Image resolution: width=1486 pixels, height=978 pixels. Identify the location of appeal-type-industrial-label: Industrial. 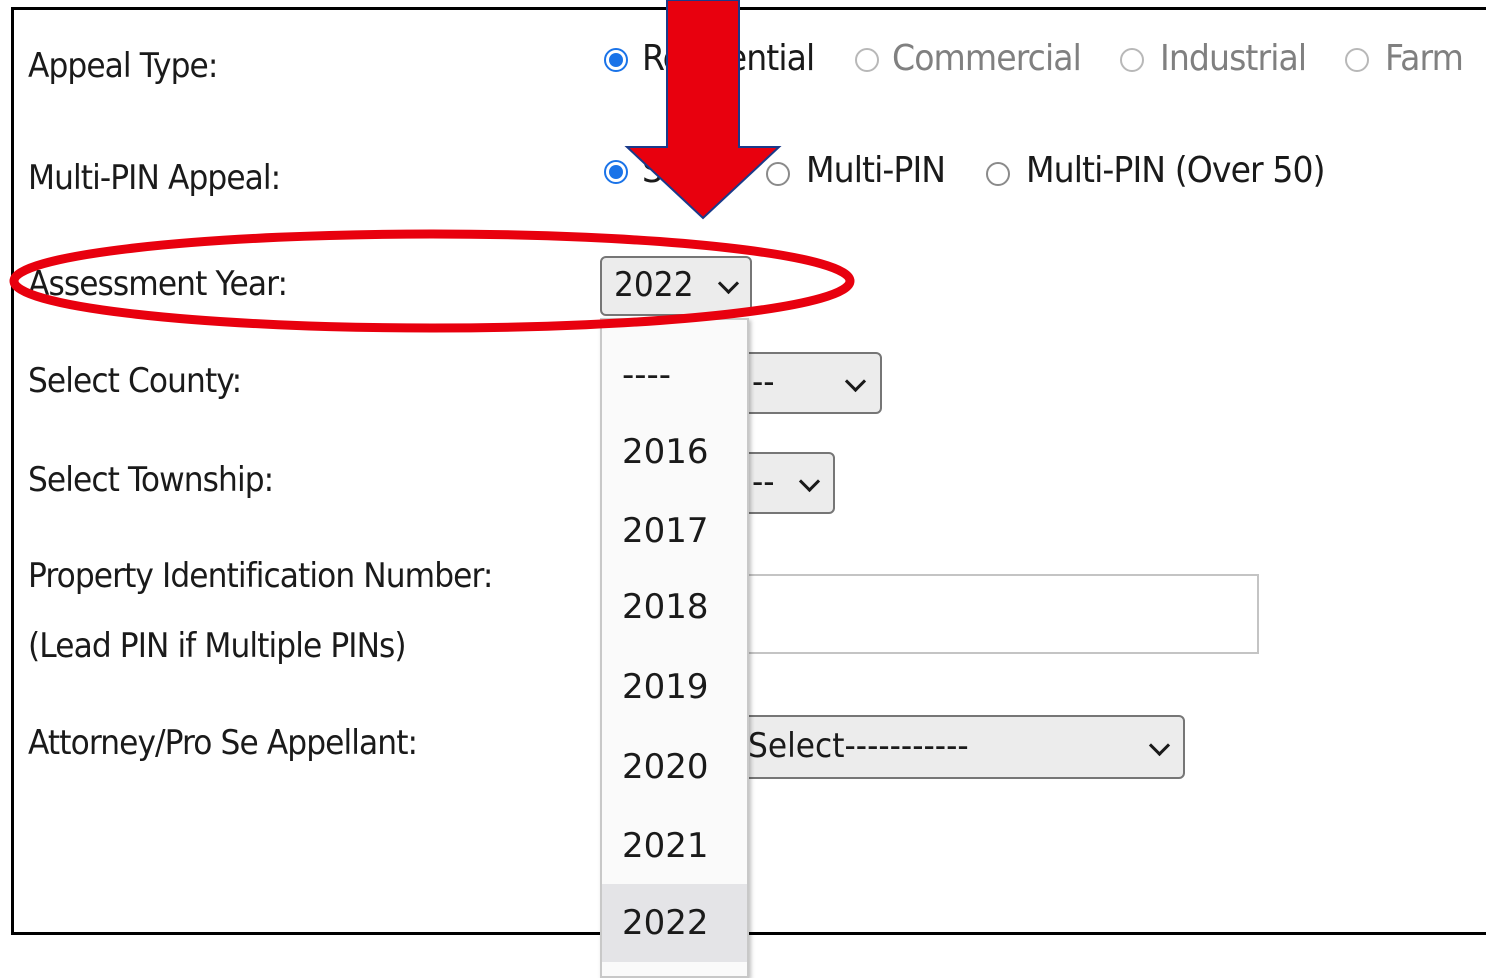
(1233, 58).